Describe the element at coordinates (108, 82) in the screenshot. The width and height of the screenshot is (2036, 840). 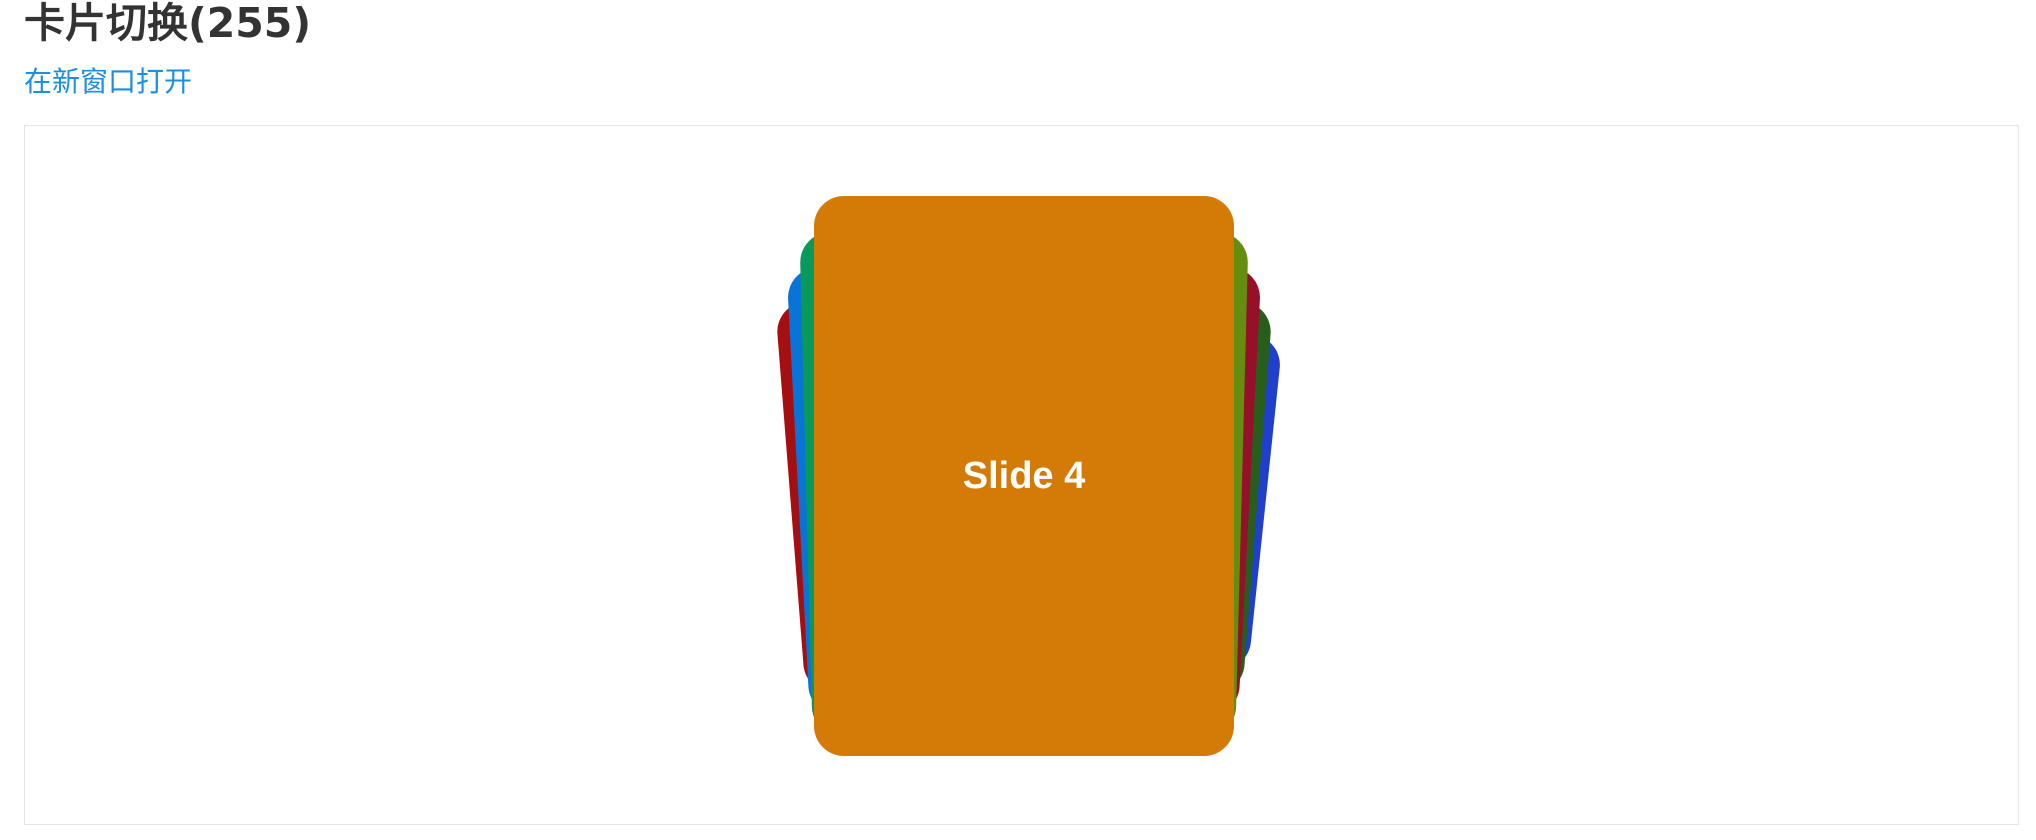
I see `open-in-new-window-link: 在新窗口打开` at that location.